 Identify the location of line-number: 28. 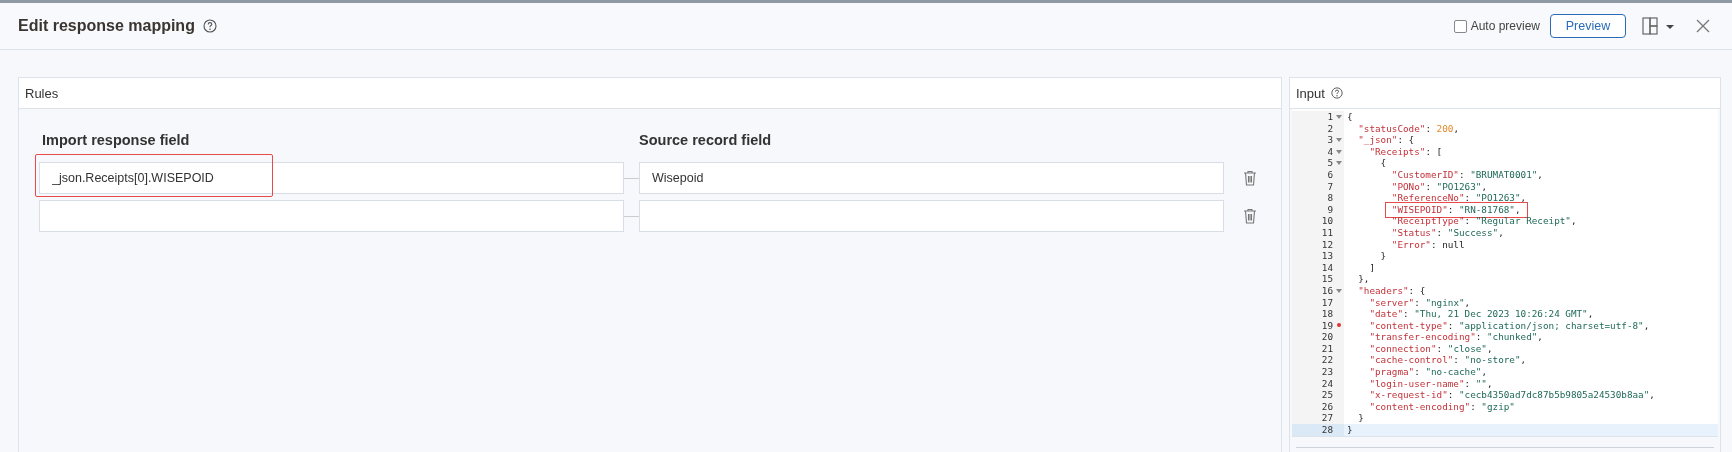
(1327, 430).